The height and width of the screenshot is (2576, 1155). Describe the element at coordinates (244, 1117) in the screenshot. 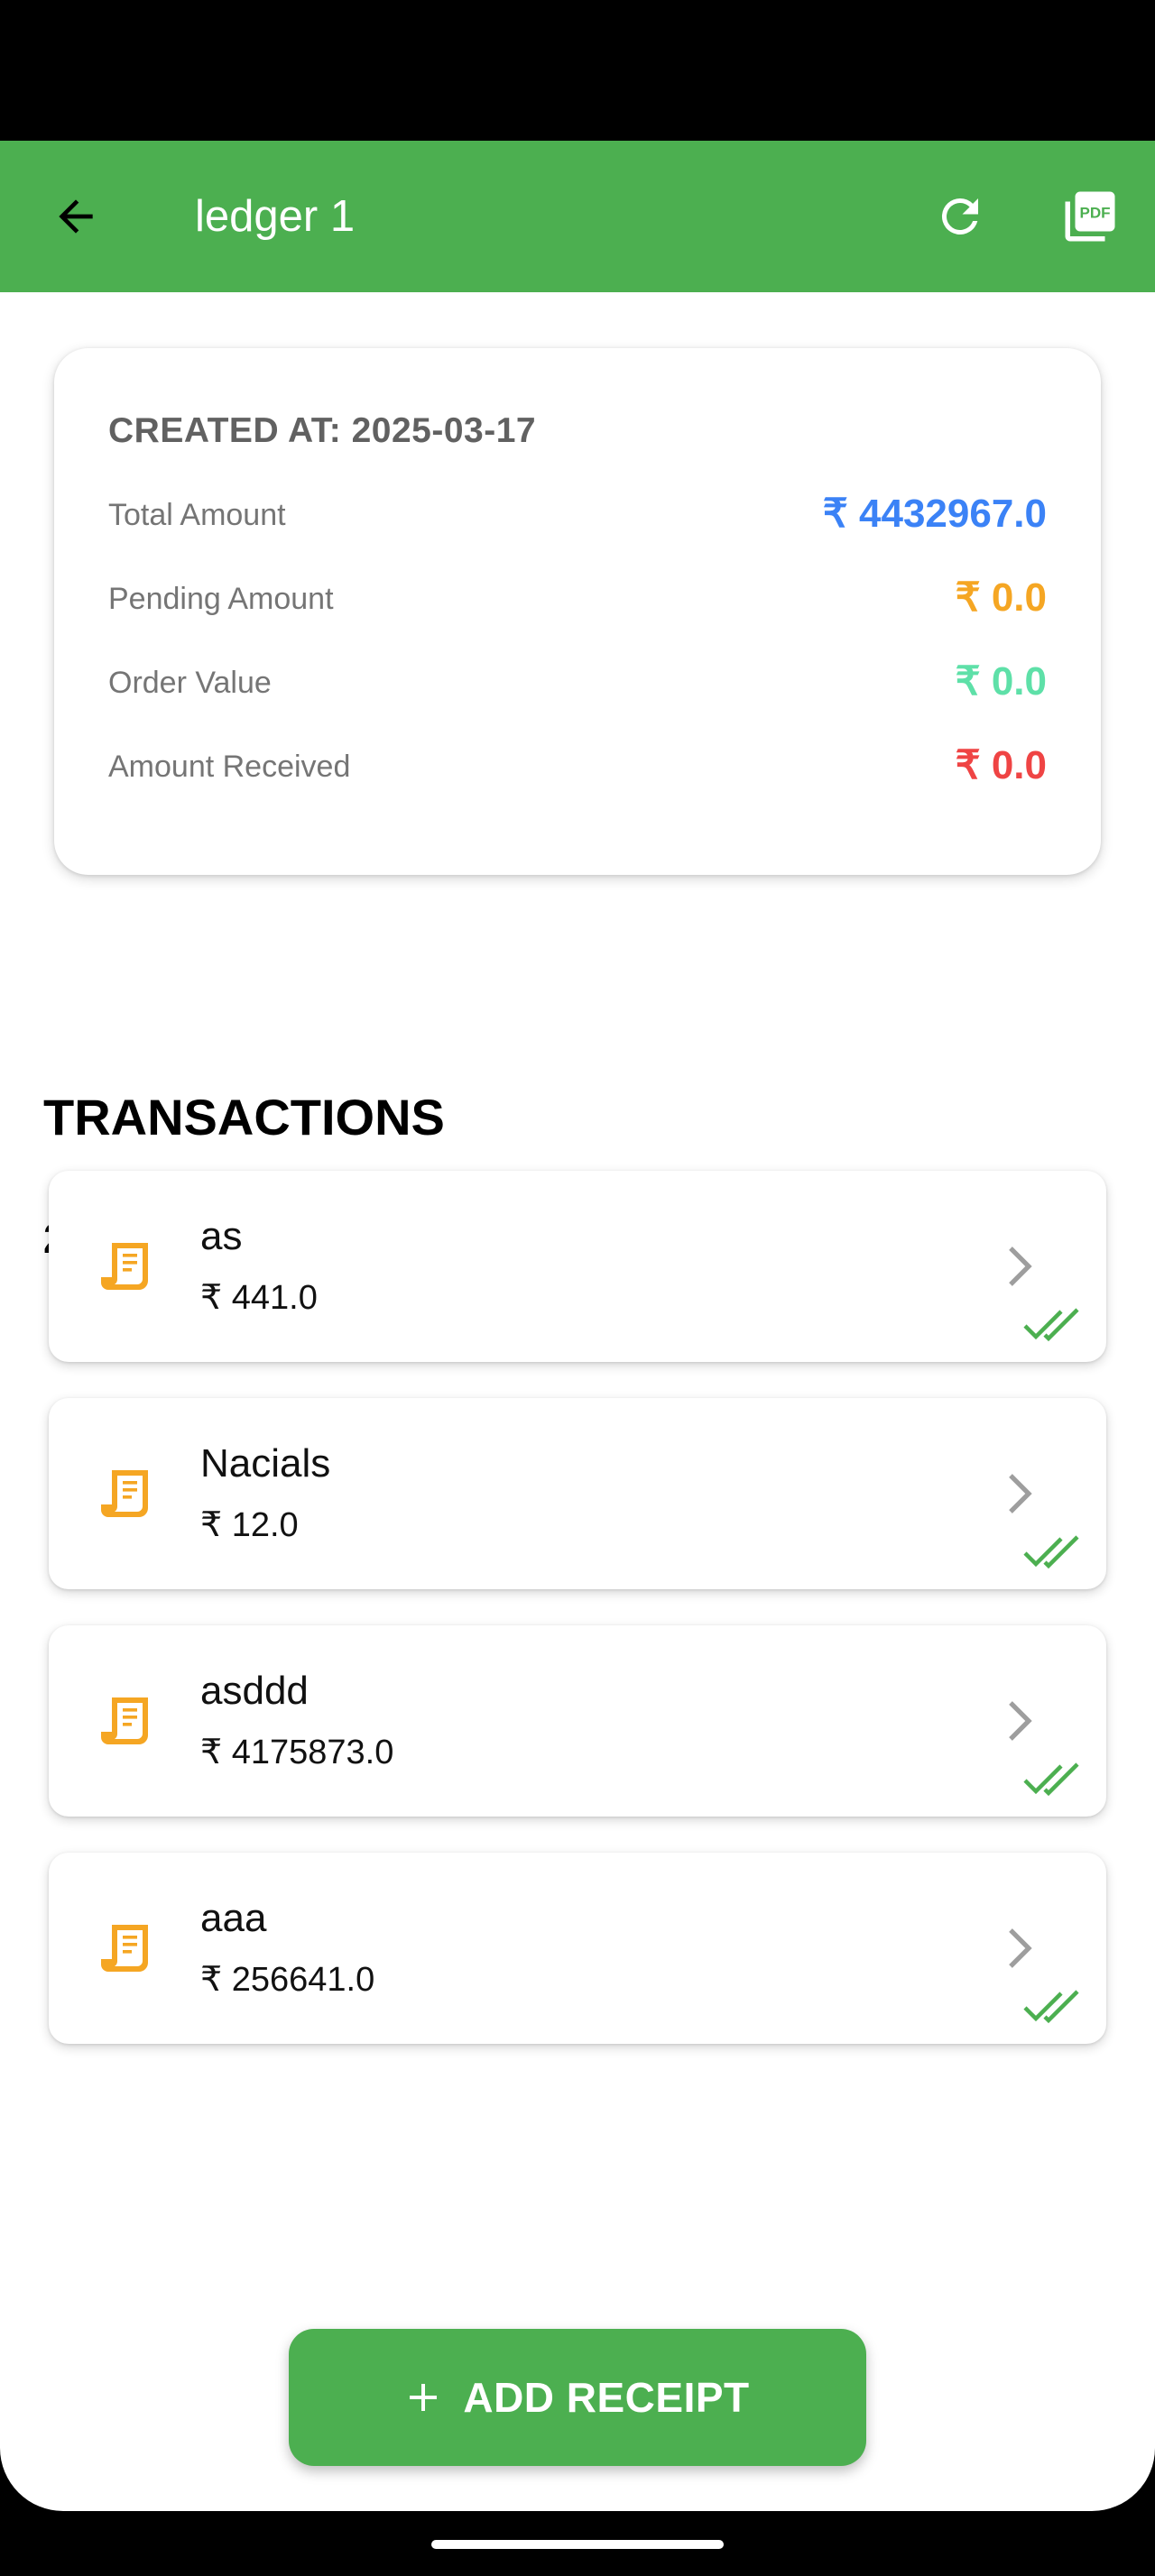

I see `transactions-heading: TRANSACTIONS` at that location.